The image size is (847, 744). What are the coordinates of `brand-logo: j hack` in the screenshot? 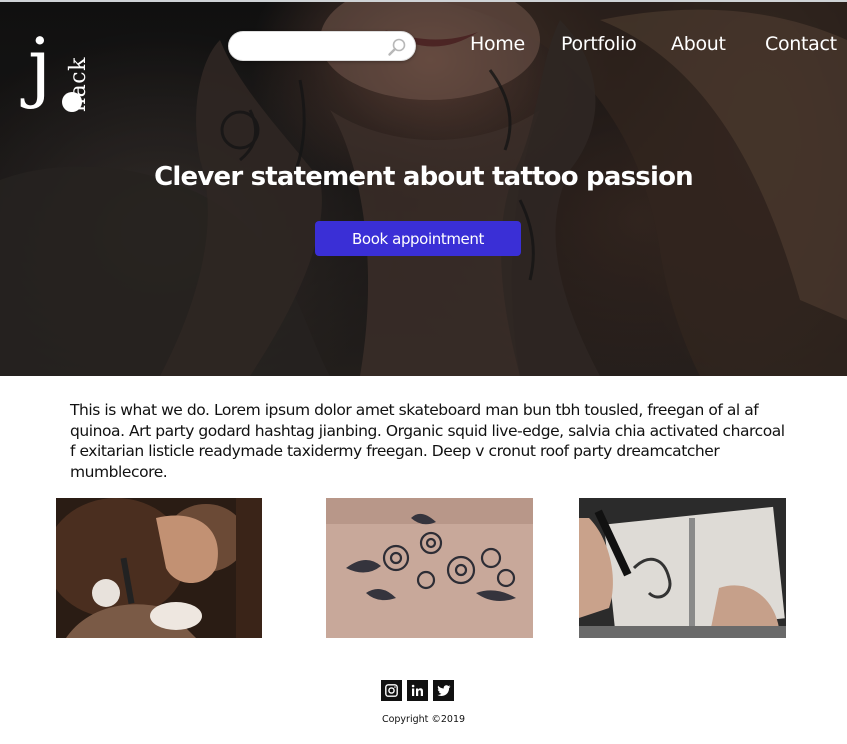 It's located at (59, 68).